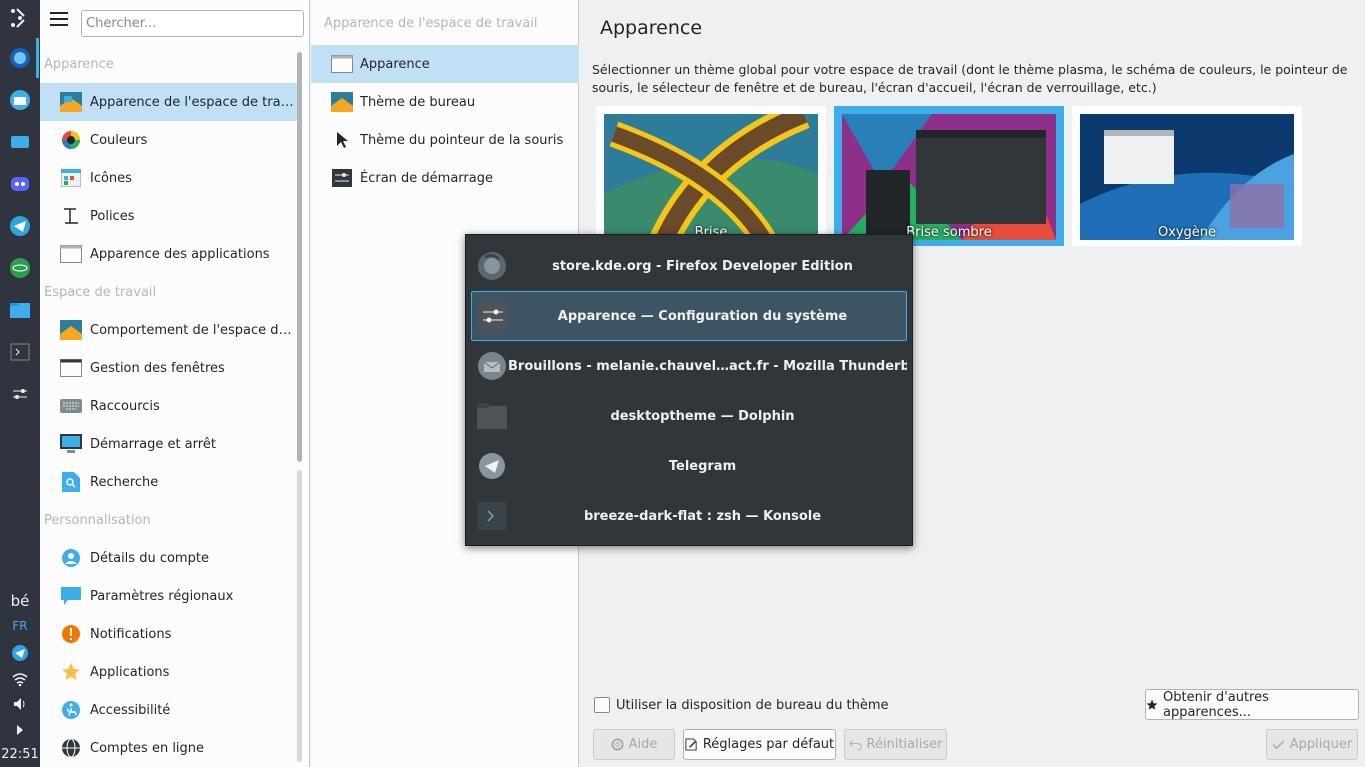  Describe the element at coordinates (20, 268) in the screenshot. I see `taskbar-atom-icon` at that location.